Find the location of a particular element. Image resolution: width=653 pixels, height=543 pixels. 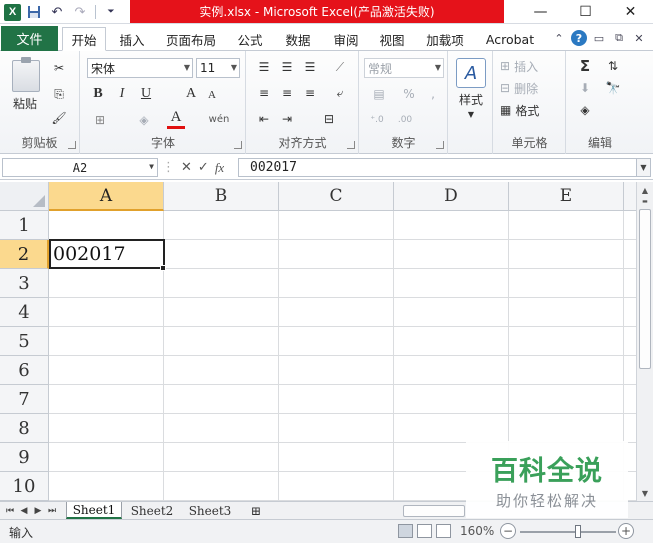

phonetic-guide-button: wén is located at coordinates (219, 119).